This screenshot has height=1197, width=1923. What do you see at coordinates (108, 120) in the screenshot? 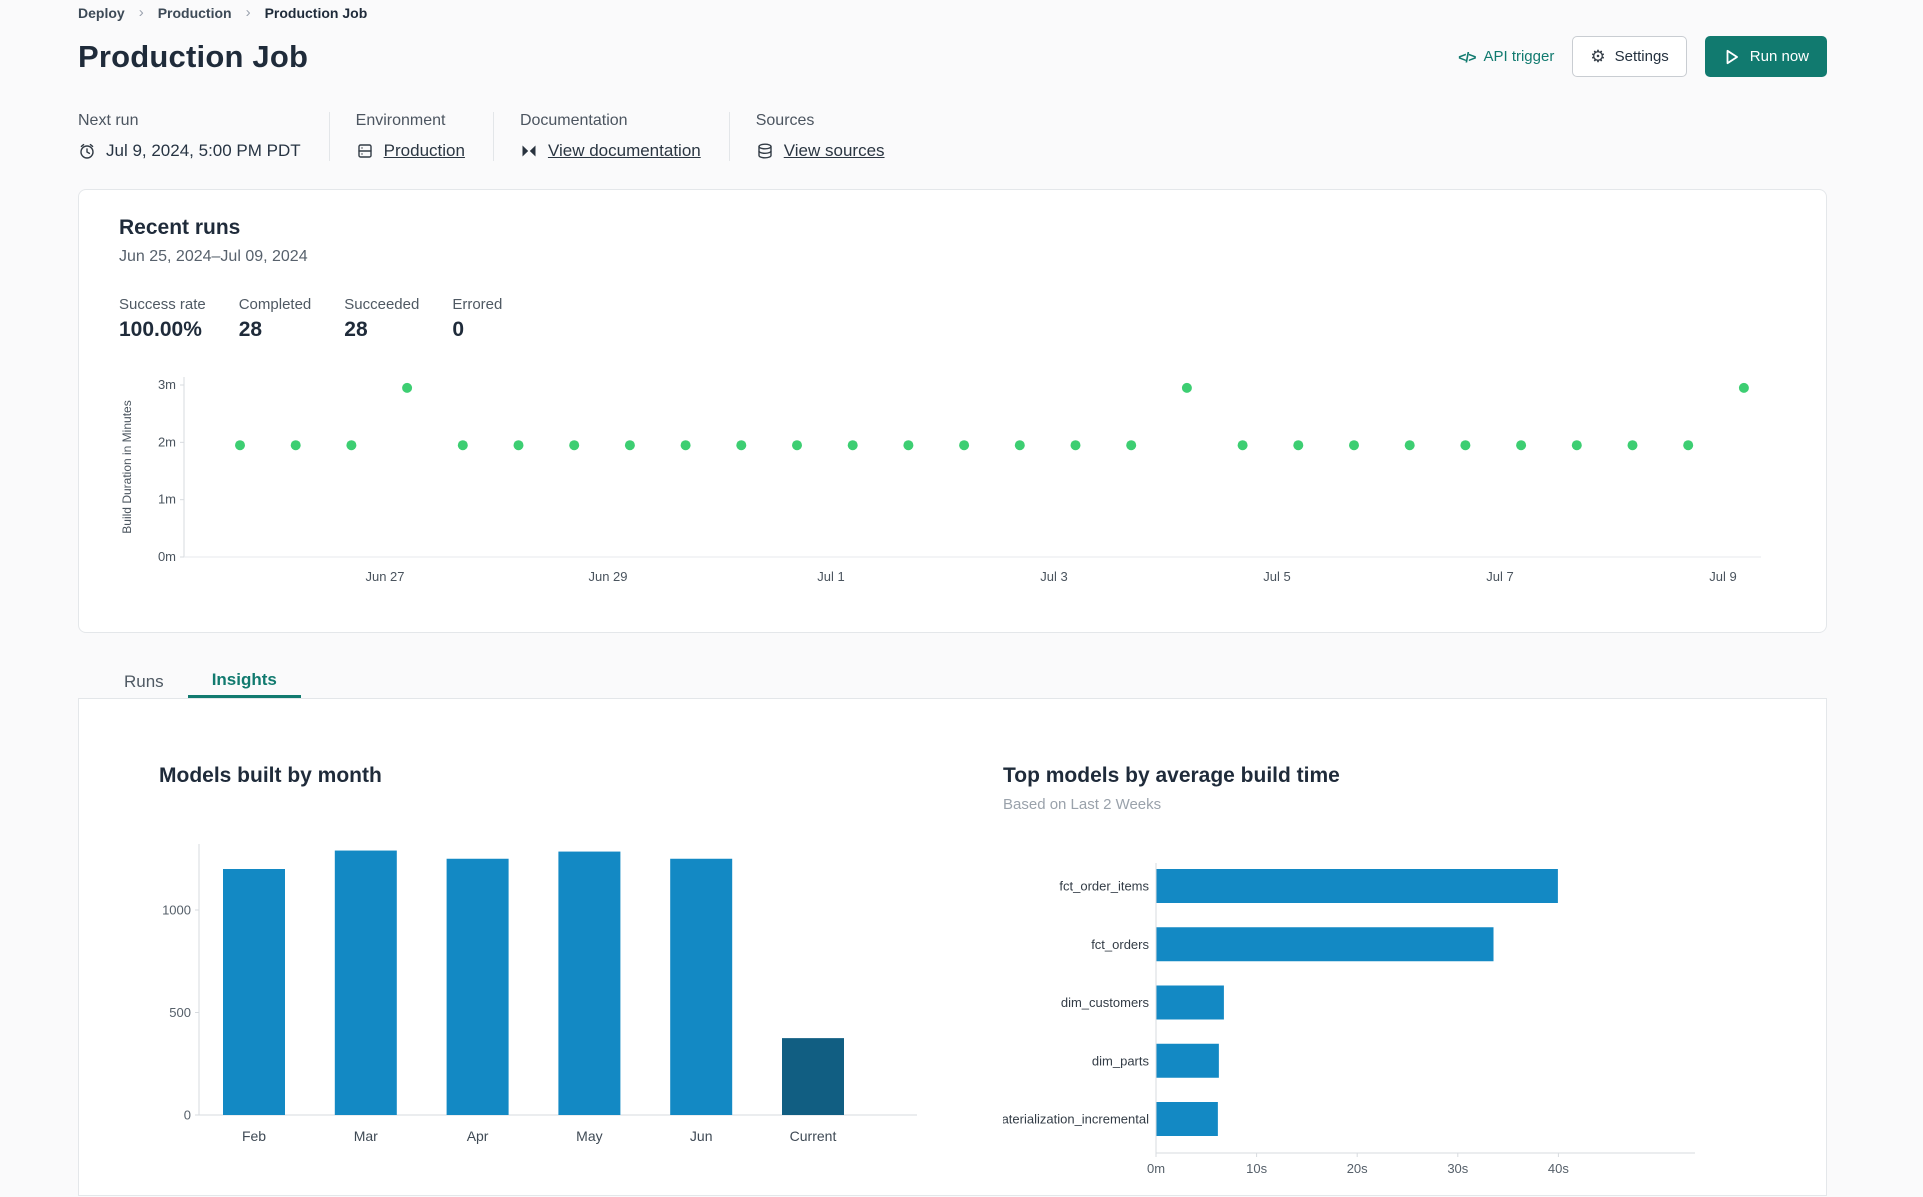
I see `next-run-label: Next run` at bounding box center [108, 120].